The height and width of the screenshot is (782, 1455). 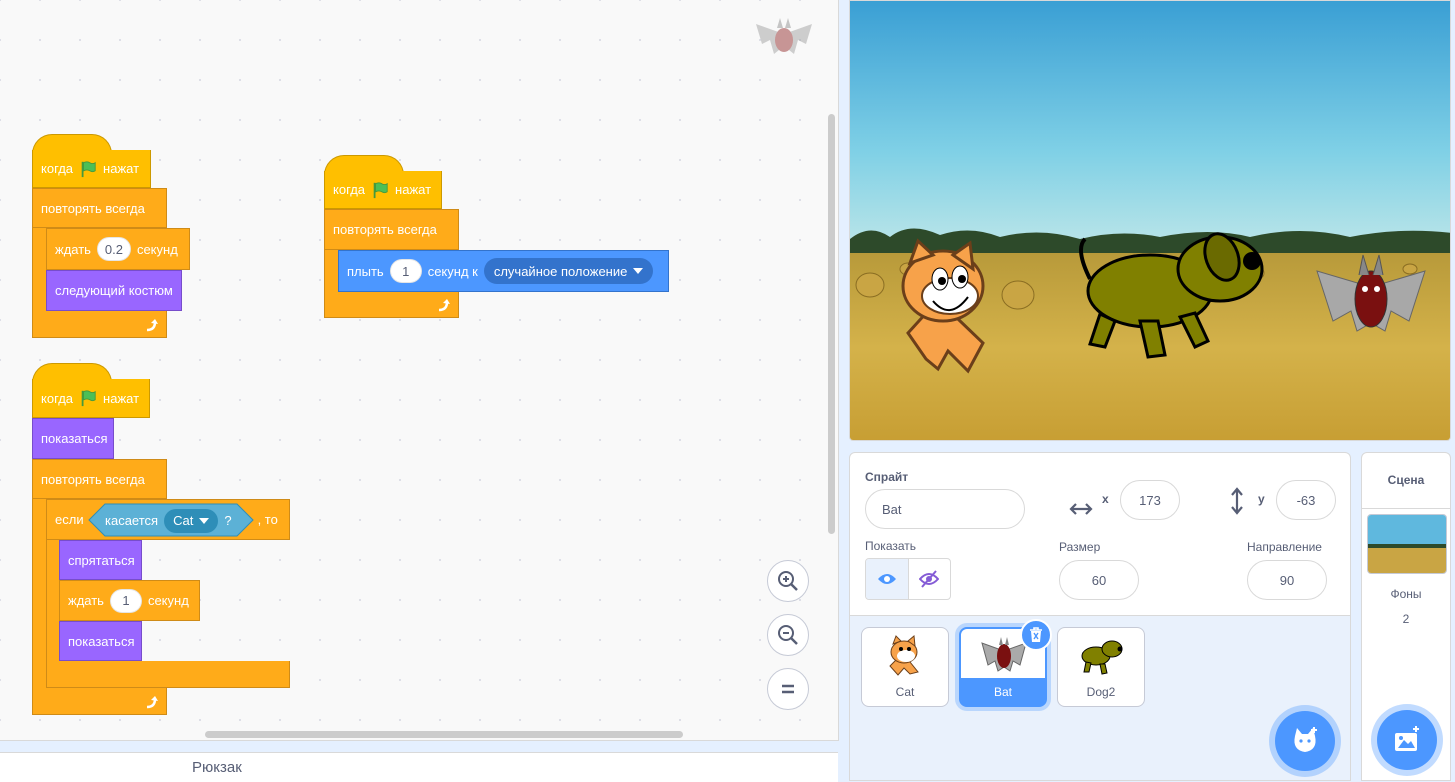 I want to click on zoom-in-icon, so click(x=788, y=581).